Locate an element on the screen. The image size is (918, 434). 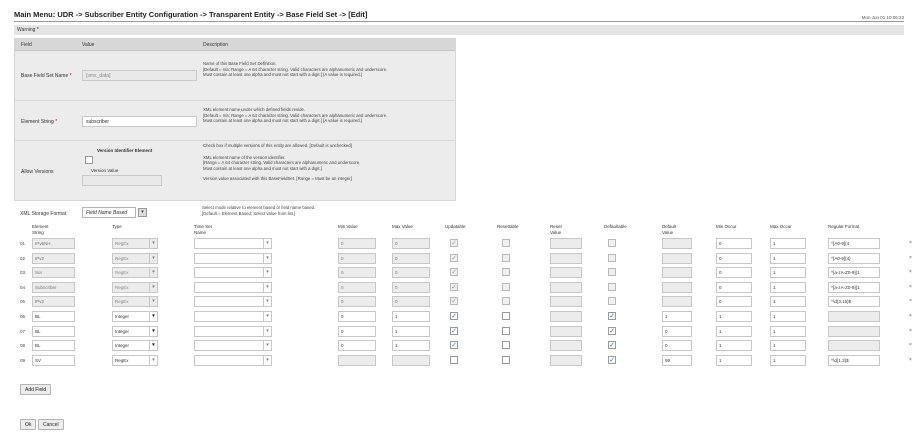
warning-label: Warning * is located at coordinates (28, 30).